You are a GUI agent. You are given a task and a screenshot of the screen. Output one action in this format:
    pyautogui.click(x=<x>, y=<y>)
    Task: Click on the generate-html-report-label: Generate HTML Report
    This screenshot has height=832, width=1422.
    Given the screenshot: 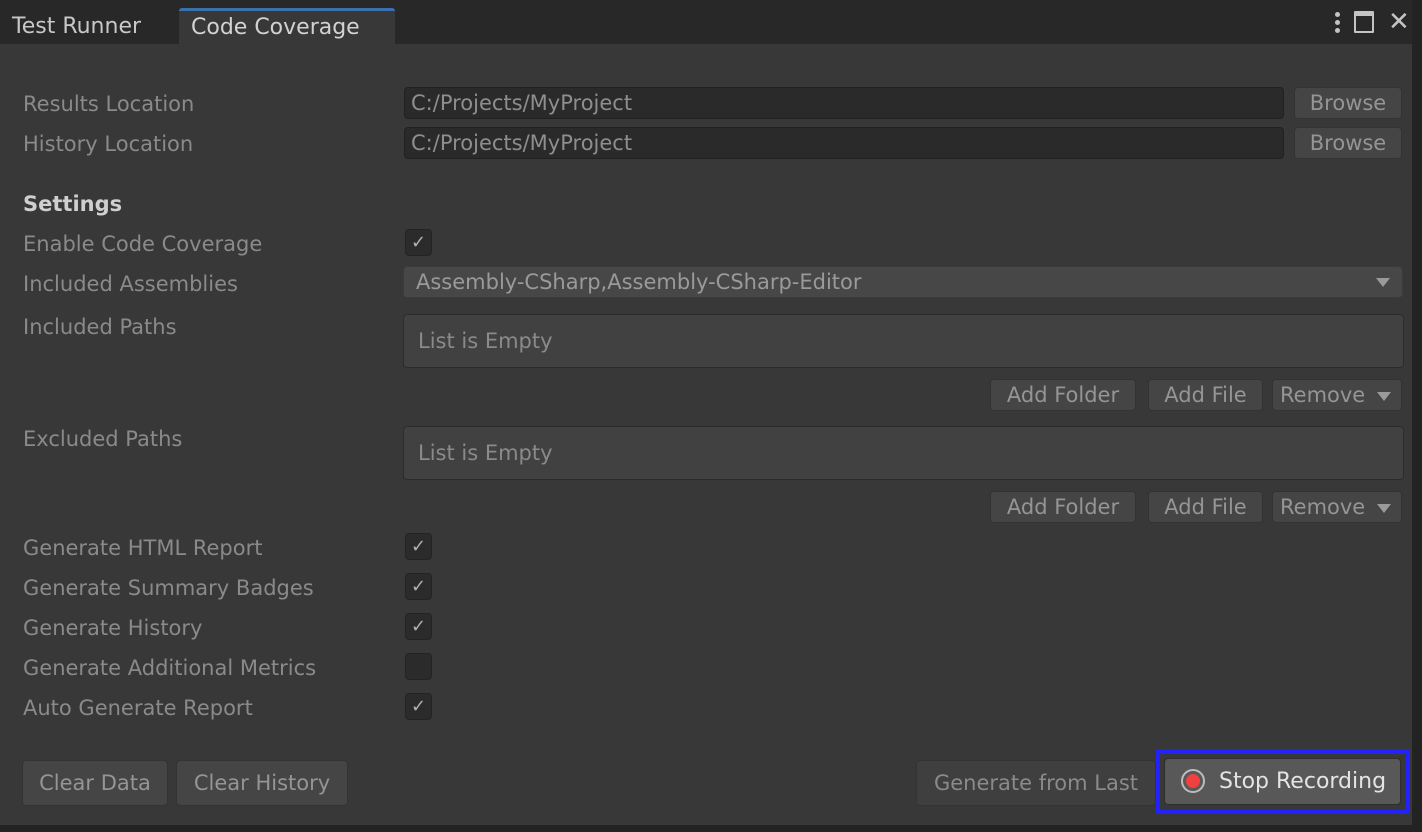 What is the action you would take?
    pyautogui.click(x=143, y=548)
    